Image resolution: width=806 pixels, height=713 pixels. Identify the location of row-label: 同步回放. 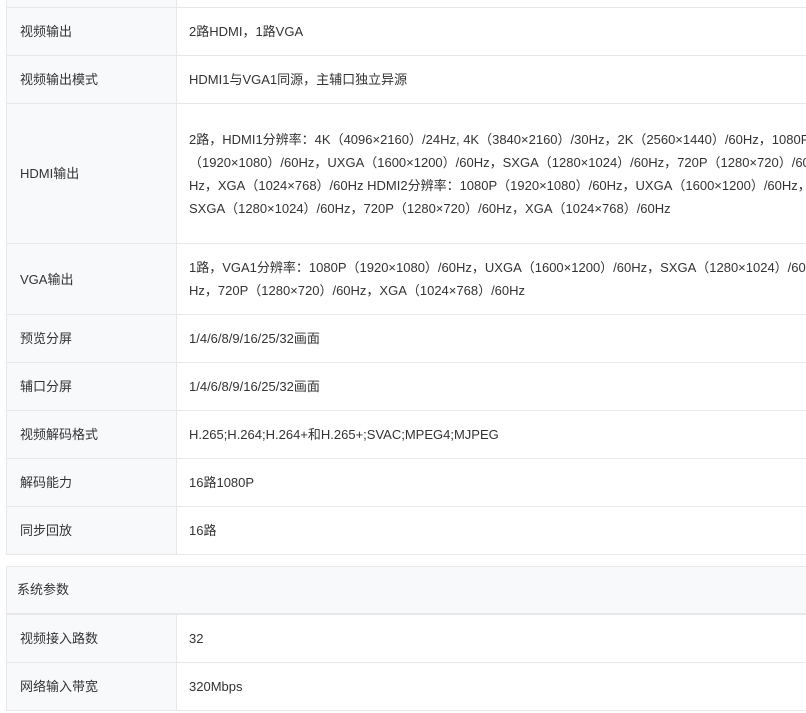
(91, 530).